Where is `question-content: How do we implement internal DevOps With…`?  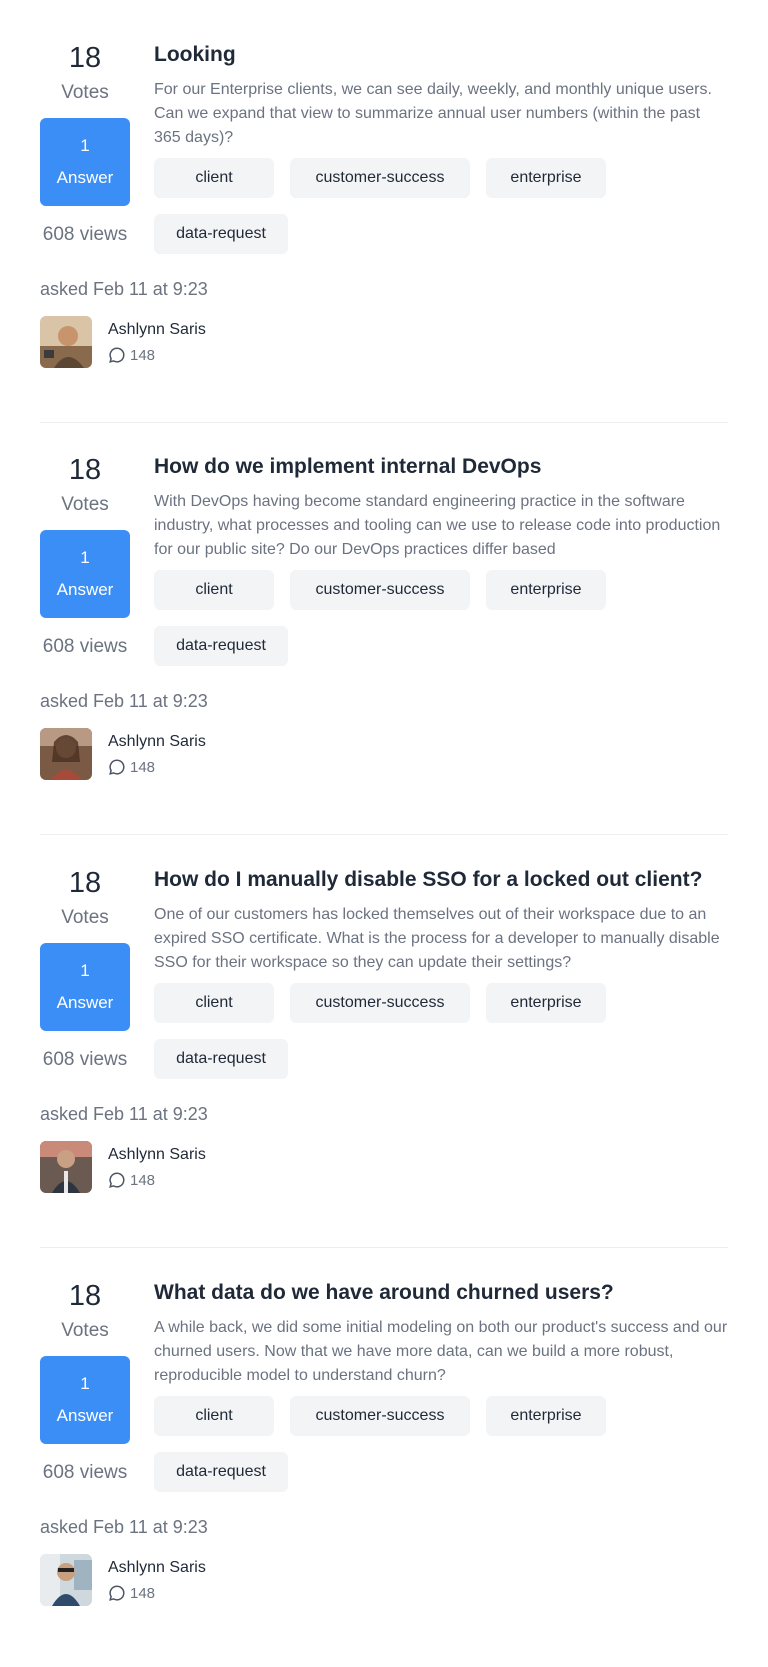 question-content: How do we implement internal DevOps With… is located at coordinates (441, 559).